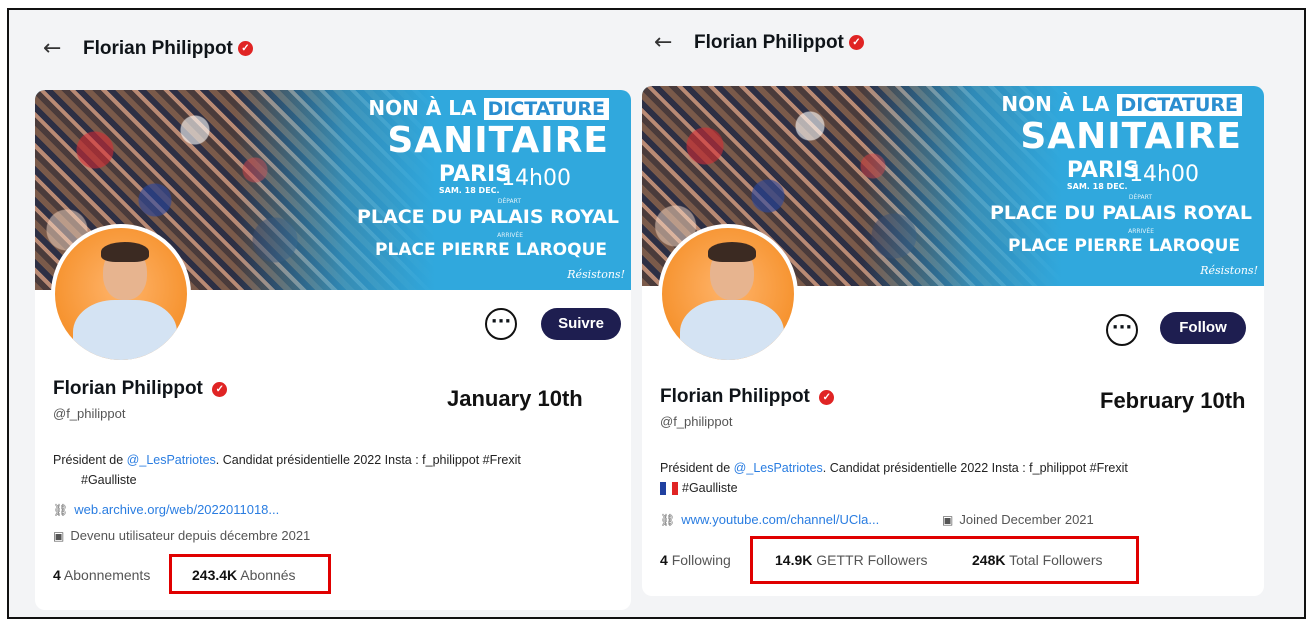  What do you see at coordinates (515, 398) in the screenshot?
I see `snapshot-date-label: January 10th` at bounding box center [515, 398].